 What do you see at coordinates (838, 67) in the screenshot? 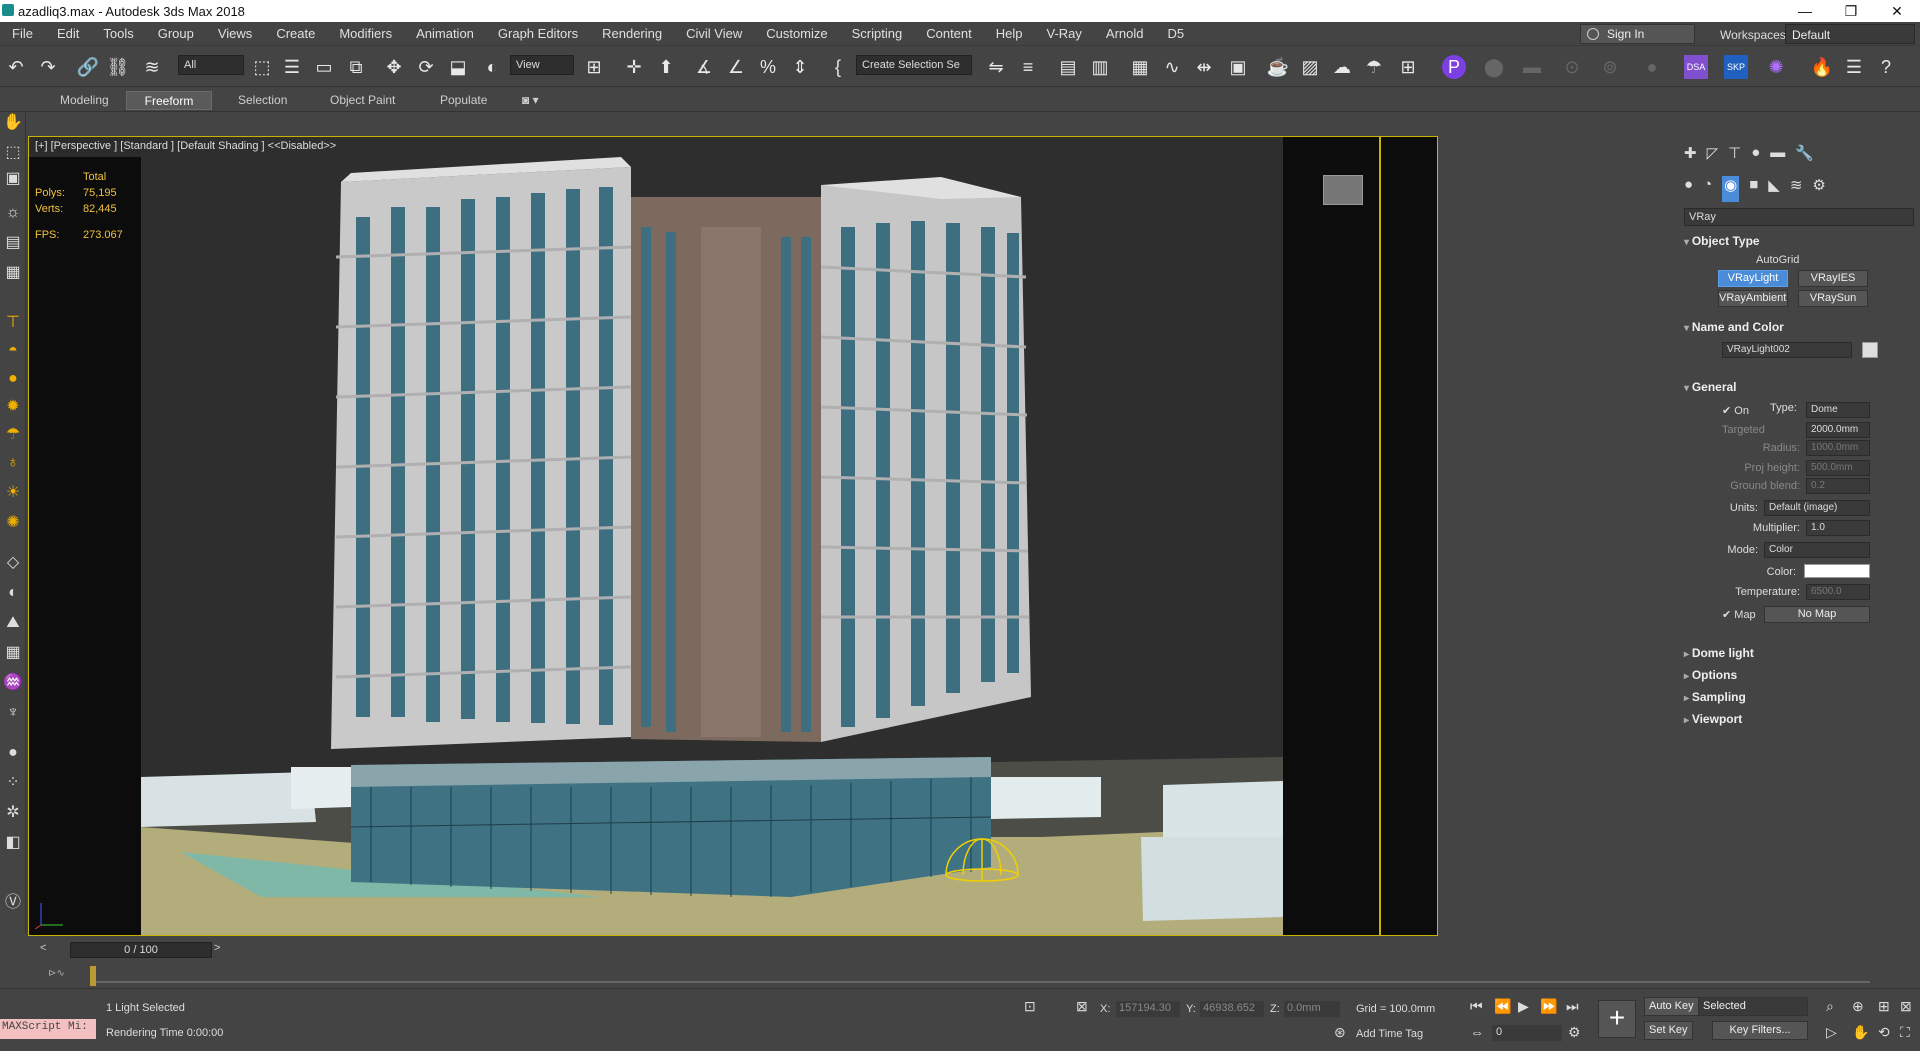
I see `edit-named-sets-icon: {` at bounding box center [838, 67].